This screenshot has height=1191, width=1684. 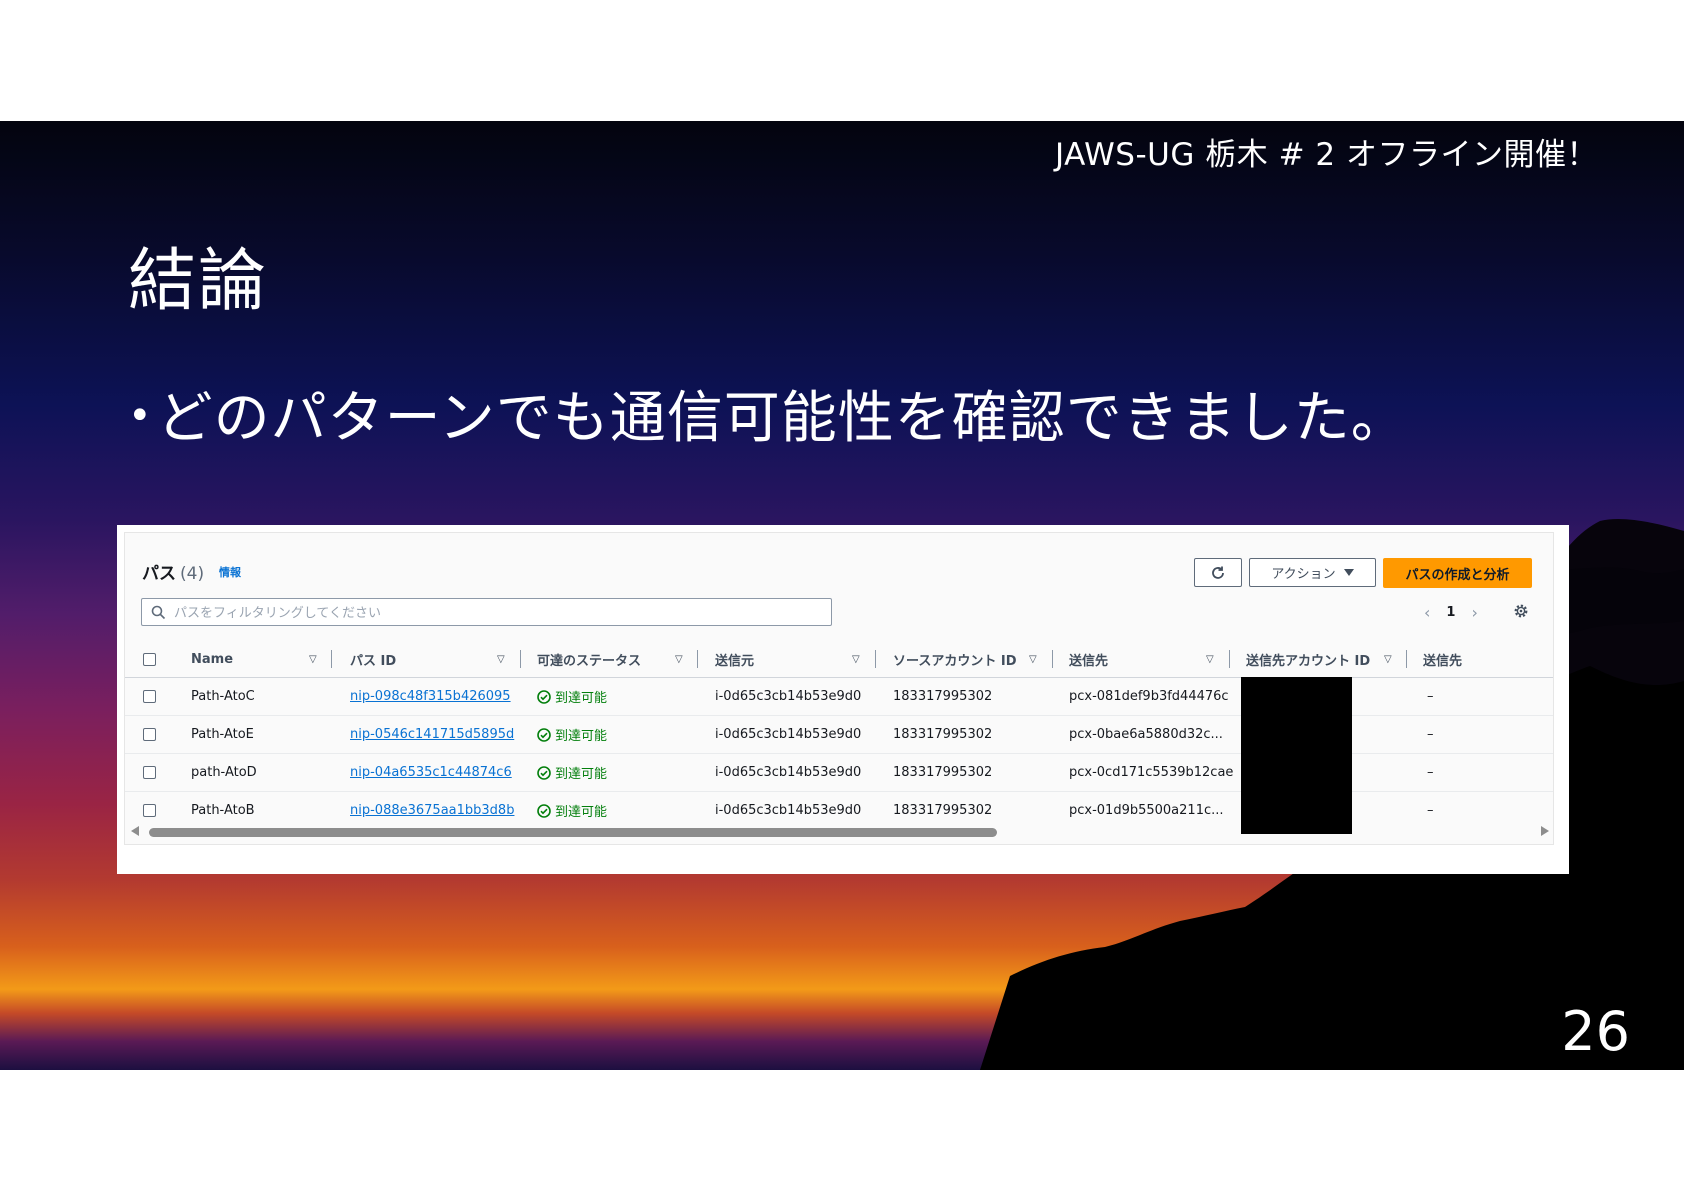 I want to click on column-label: ソースアカウント ID, so click(x=955, y=661).